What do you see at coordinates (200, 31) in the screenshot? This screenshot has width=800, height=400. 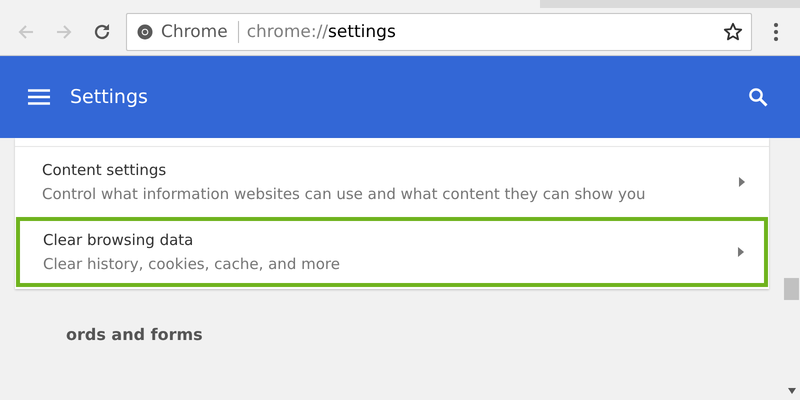 I see `site-label: Chrome` at bounding box center [200, 31].